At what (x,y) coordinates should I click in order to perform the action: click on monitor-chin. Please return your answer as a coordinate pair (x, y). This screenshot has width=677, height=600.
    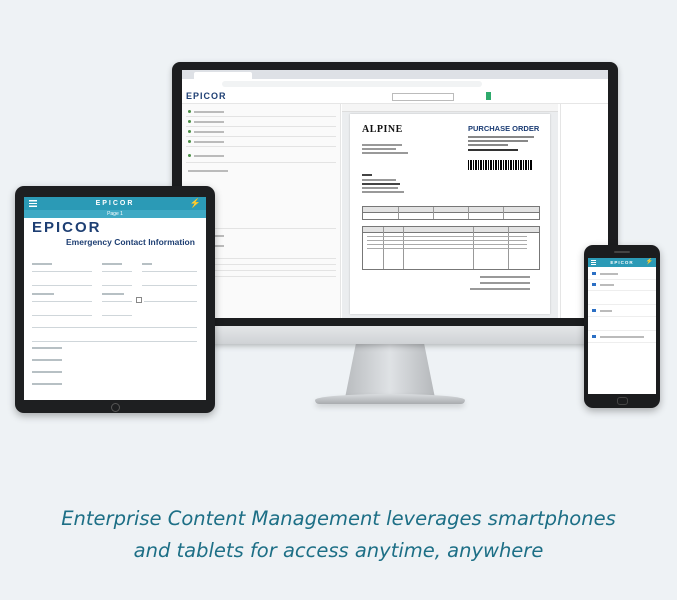
    Looking at the image, I should click on (395, 335).